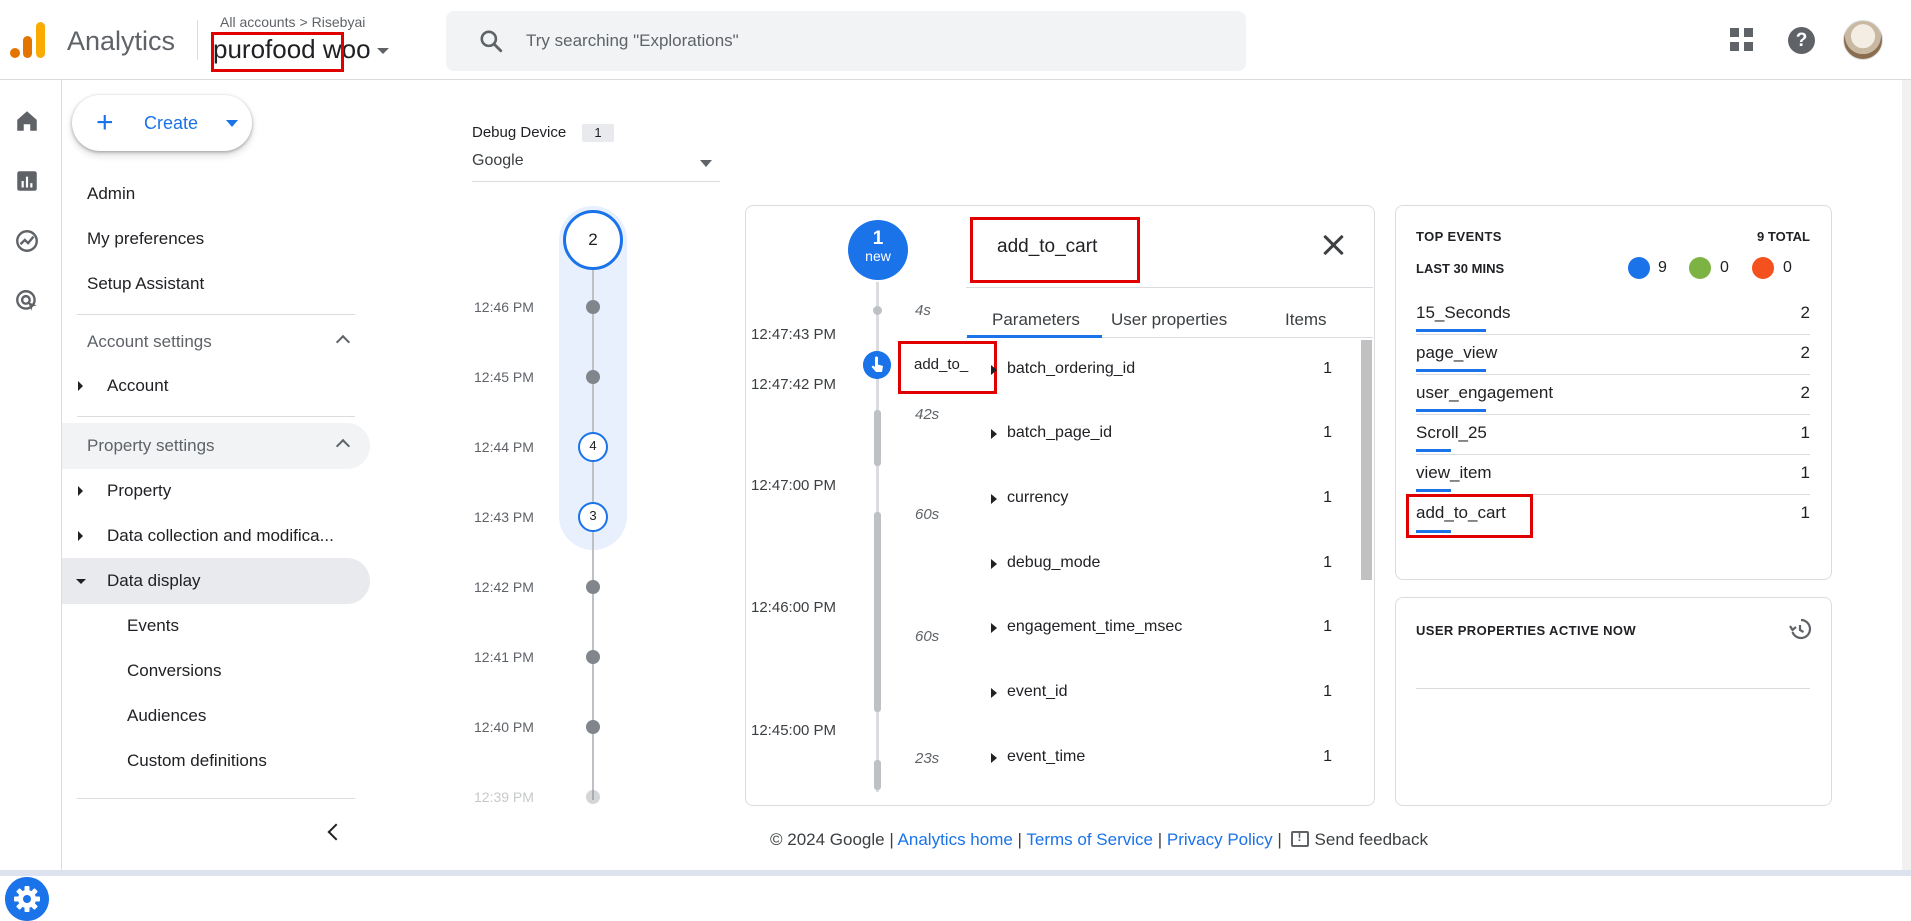  Describe the element at coordinates (1159, 694) in the screenshot. I see `param-row: event_id 1` at that location.